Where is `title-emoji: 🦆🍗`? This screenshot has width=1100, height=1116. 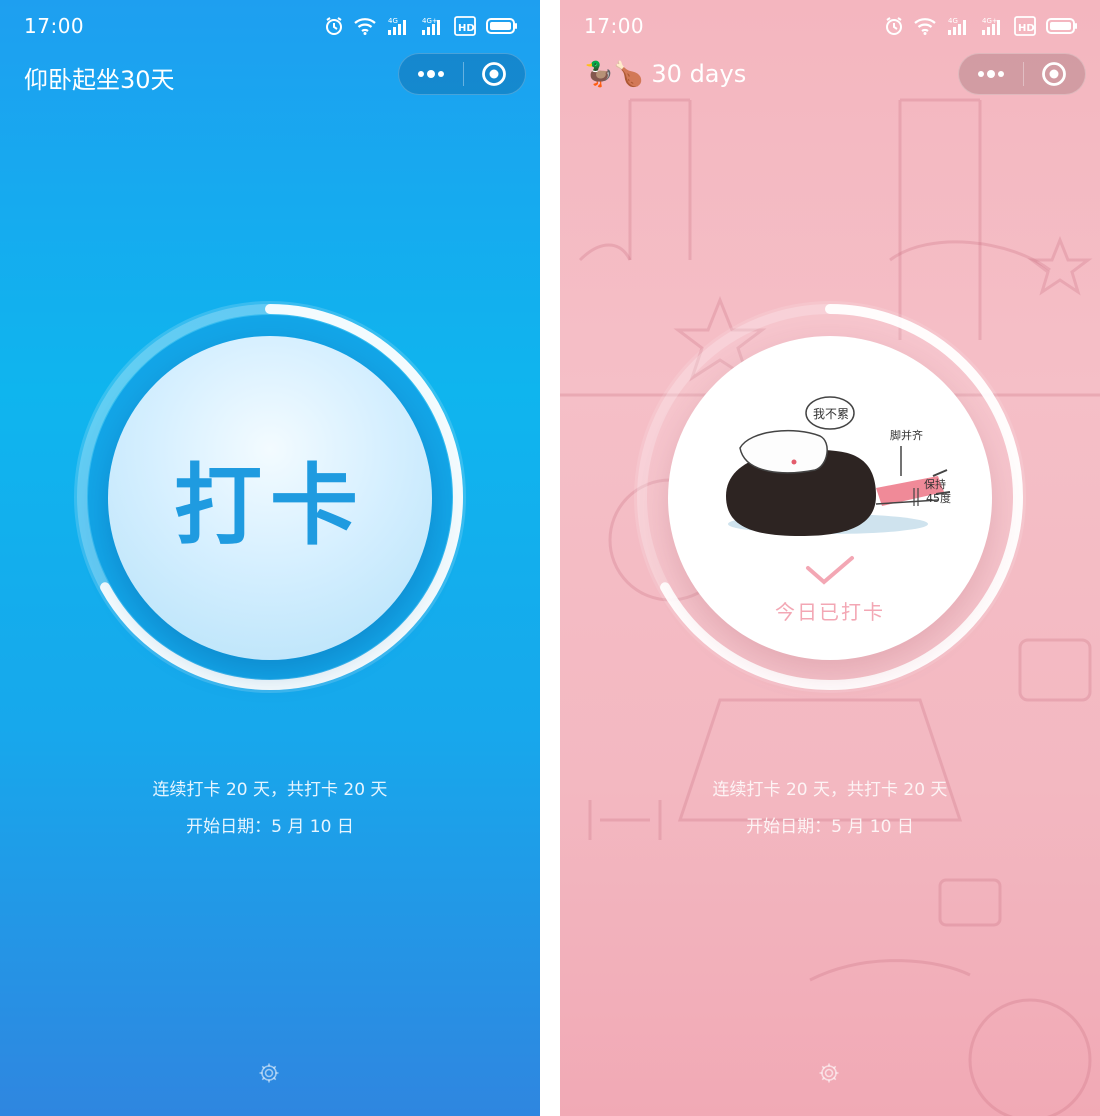 title-emoji: 🦆🍗 is located at coordinates (614, 74).